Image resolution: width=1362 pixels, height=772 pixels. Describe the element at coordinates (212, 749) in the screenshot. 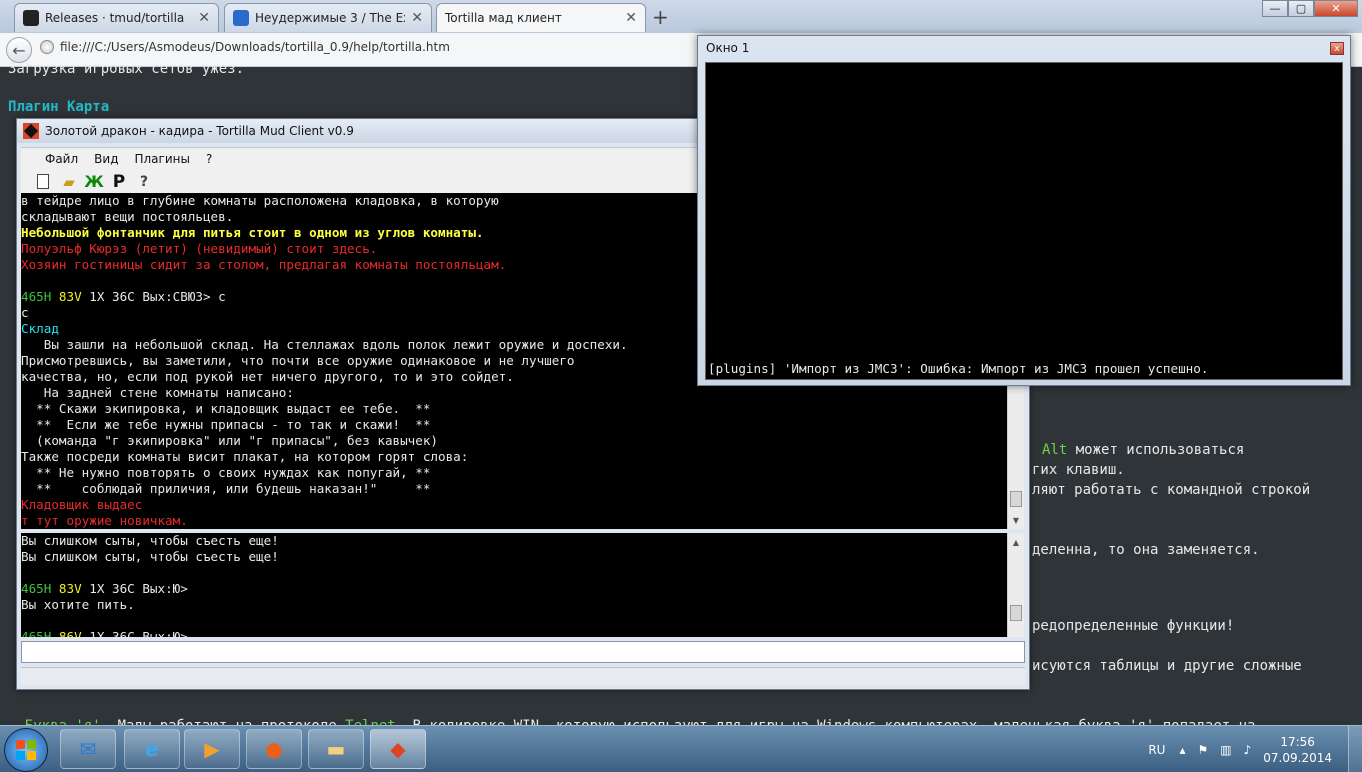

I see `media-player-icon: ▶` at that location.